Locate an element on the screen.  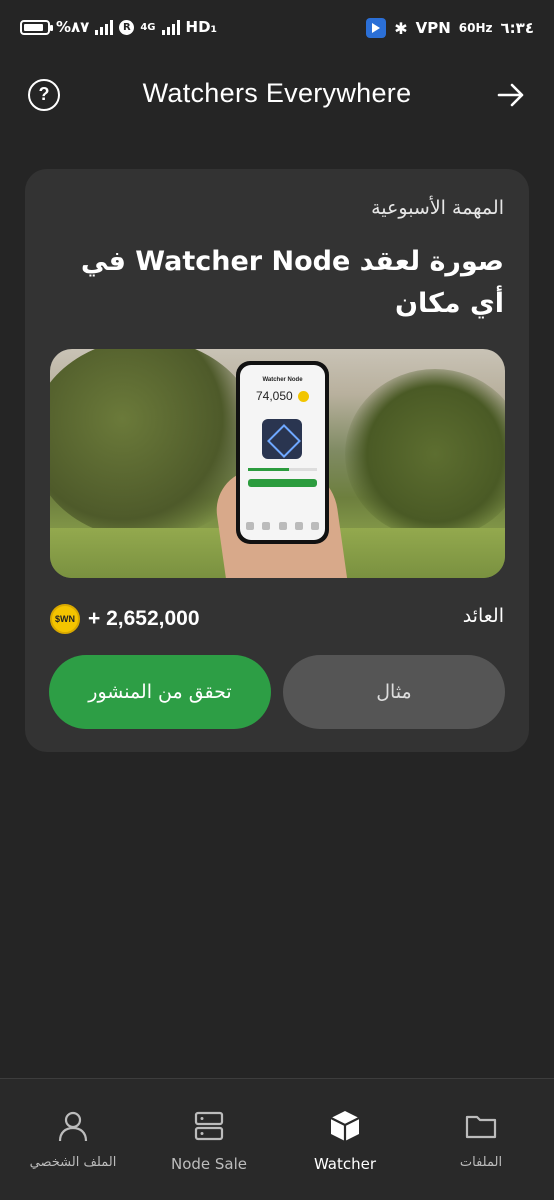
phone-mockup: Watcher Node 74,050 is located at coordinates (282, 452).